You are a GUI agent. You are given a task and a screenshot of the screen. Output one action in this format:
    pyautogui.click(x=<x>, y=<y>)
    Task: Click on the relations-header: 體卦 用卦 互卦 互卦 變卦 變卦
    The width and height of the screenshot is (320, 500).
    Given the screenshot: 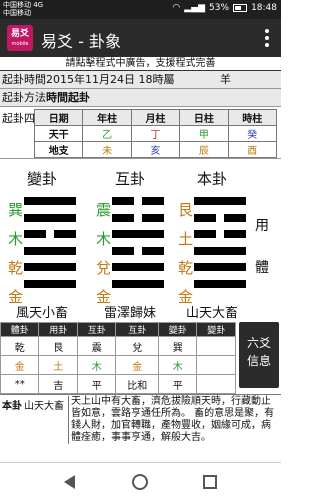 What is the action you would take?
    pyautogui.click(x=118, y=329)
    